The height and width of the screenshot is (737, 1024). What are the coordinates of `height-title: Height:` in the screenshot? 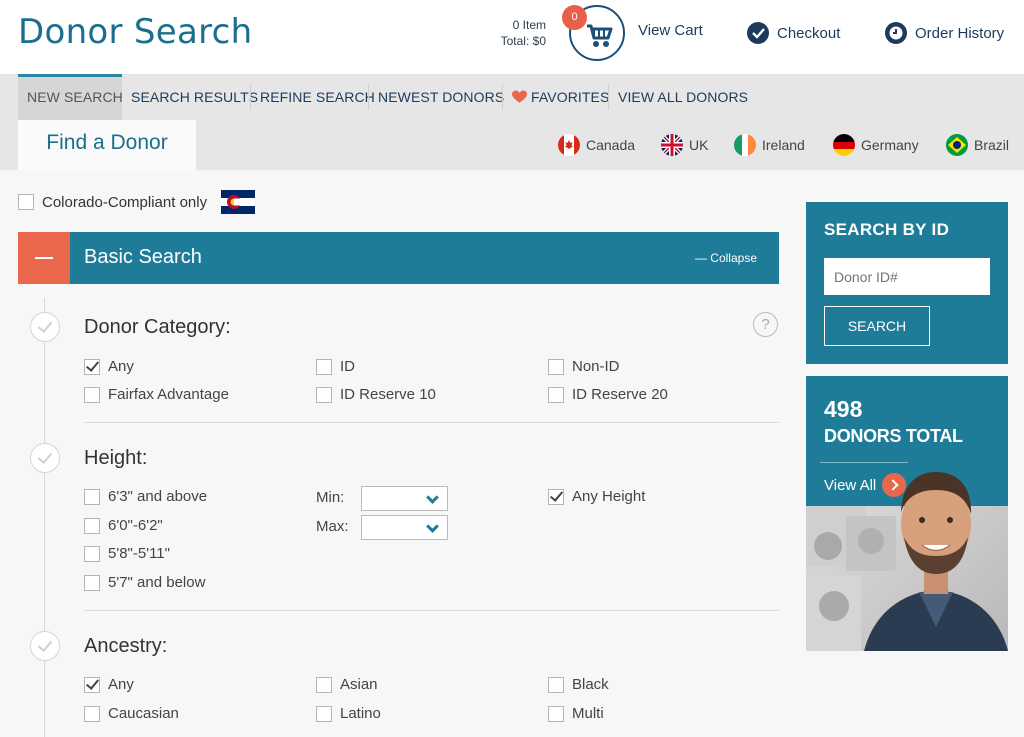 It's located at (116, 458).